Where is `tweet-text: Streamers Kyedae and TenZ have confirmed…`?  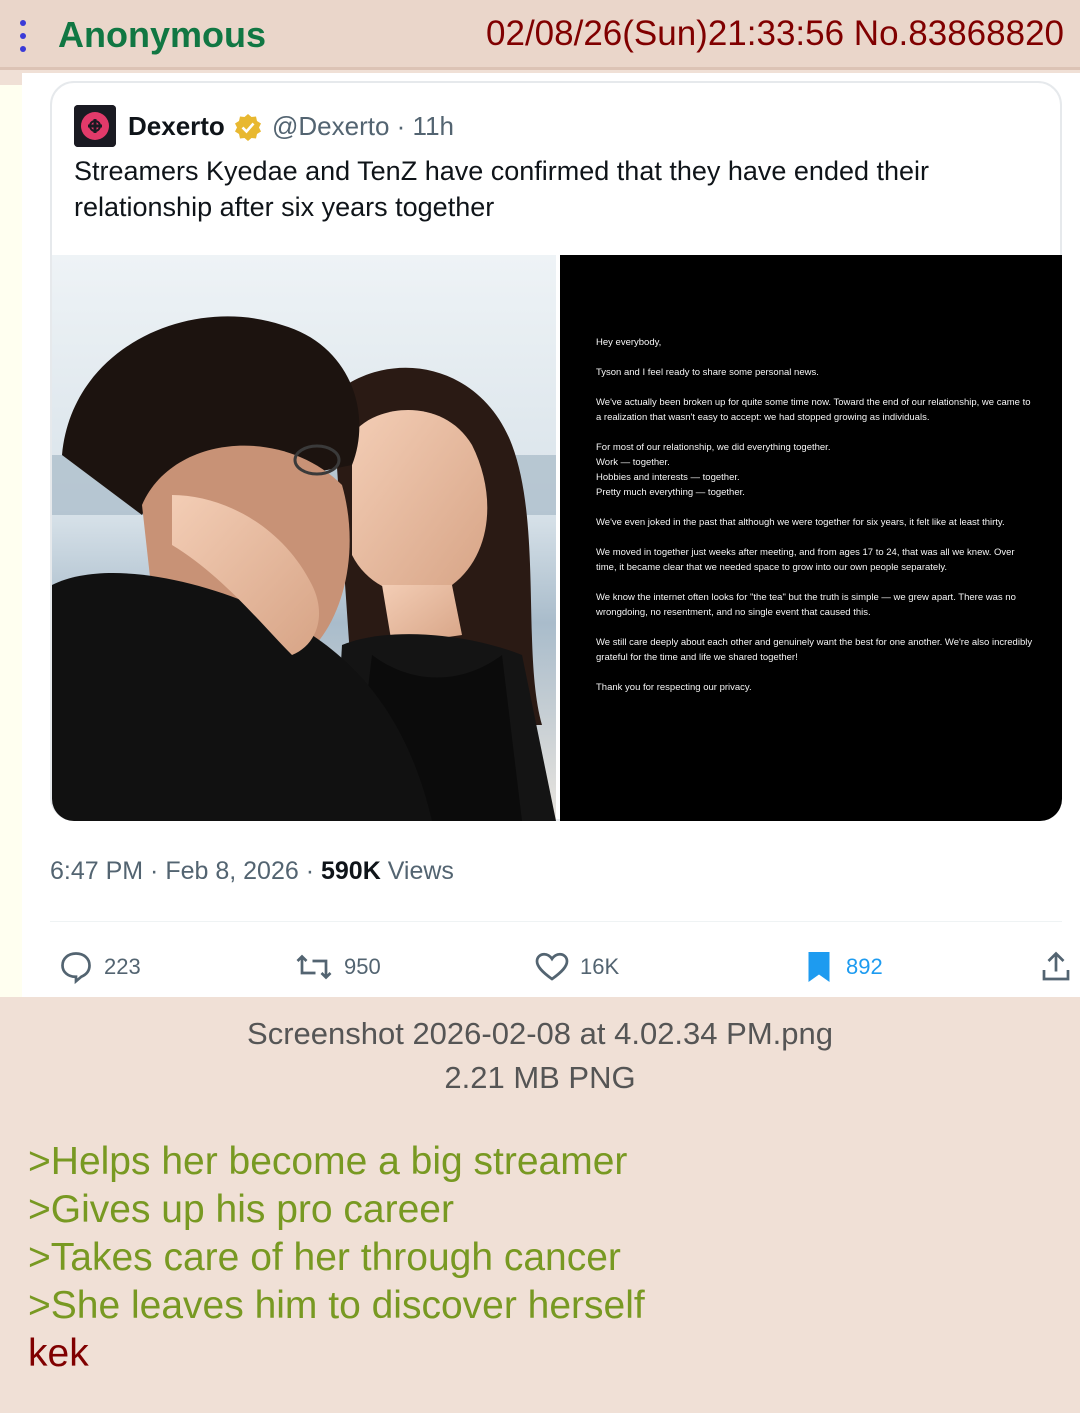
tweet-text: Streamers Kyedae and TenZ have confirmed… is located at coordinates (502, 189).